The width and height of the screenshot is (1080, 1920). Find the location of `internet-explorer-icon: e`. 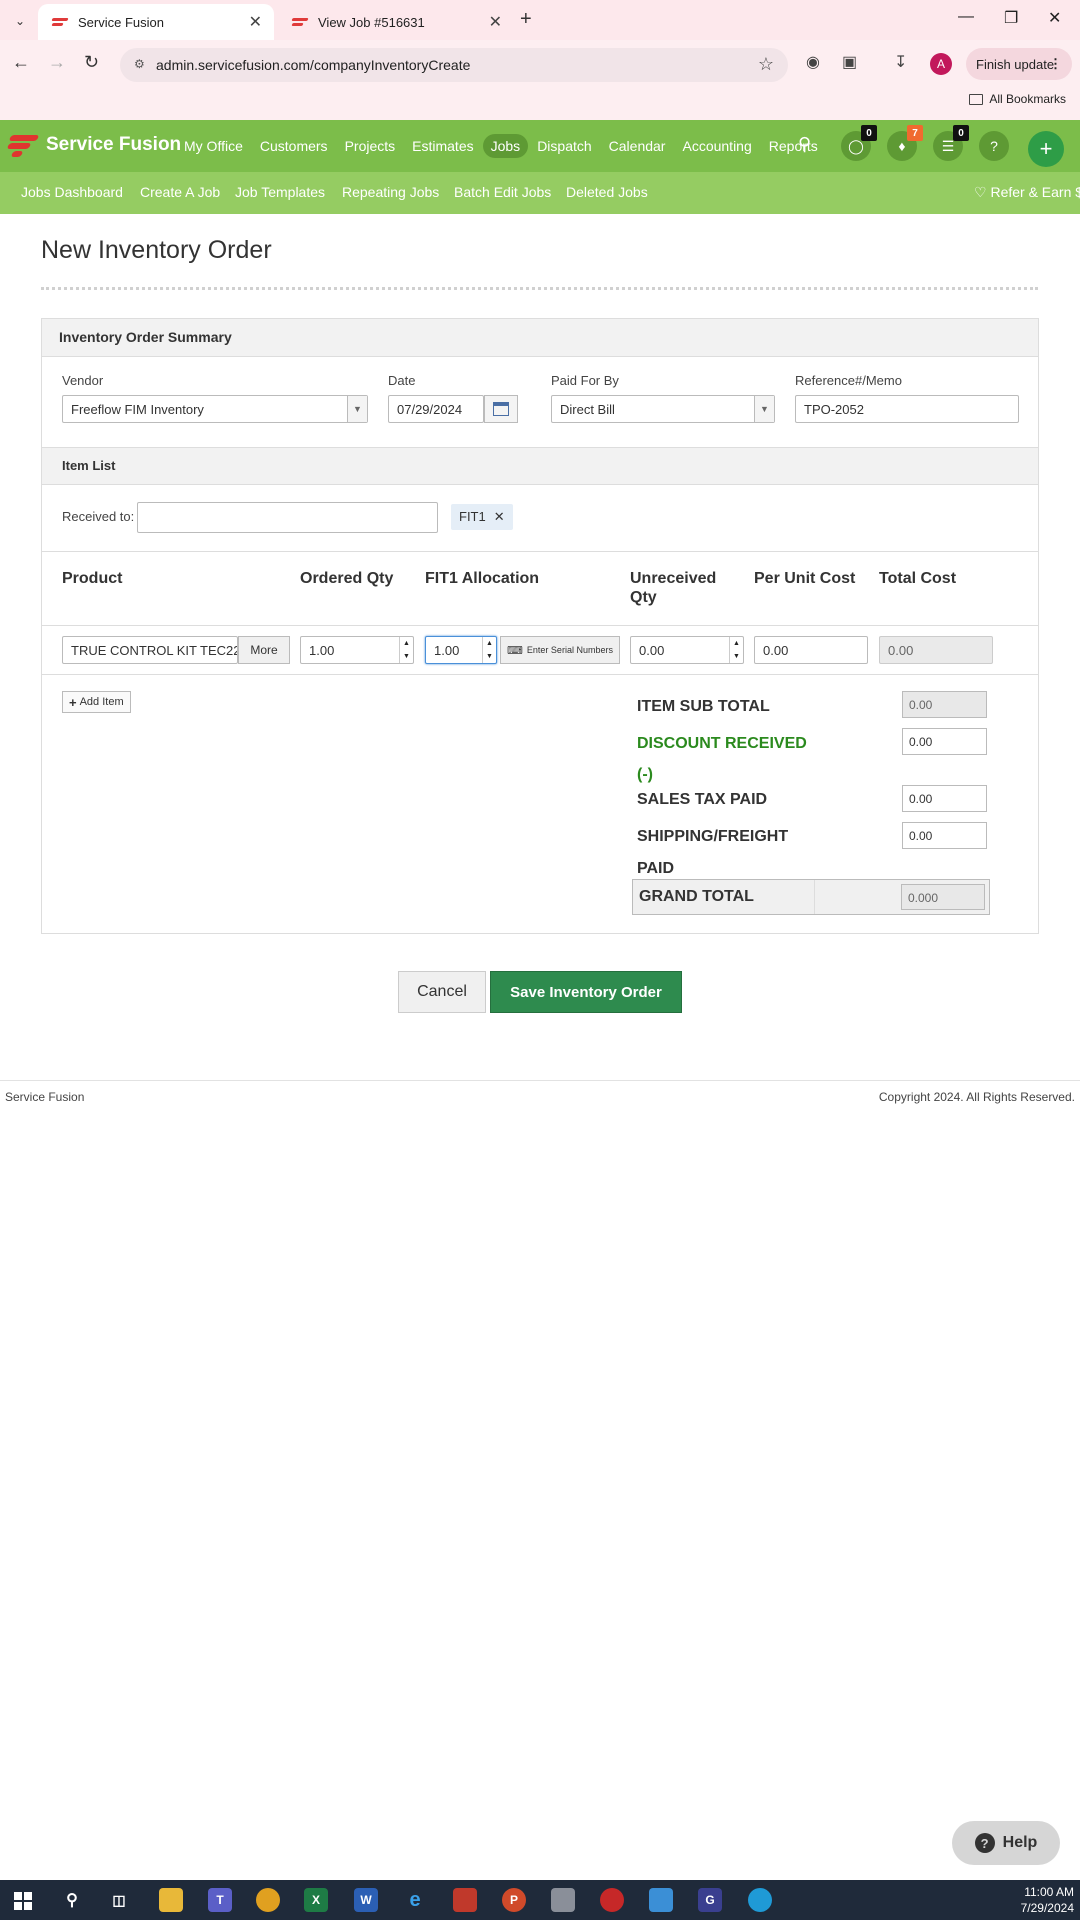

internet-explorer-icon: e is located at coordinates (415, 1900).